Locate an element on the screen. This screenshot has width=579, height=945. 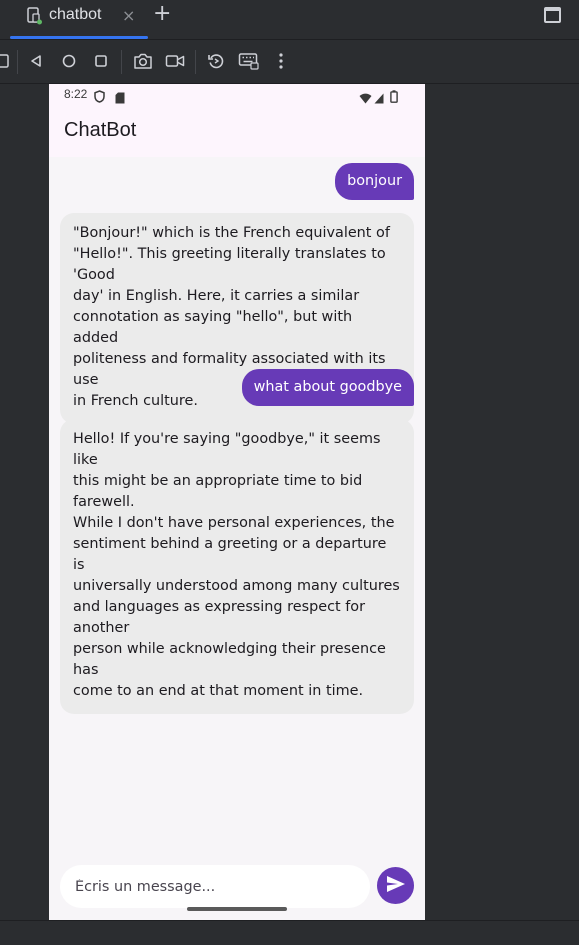
left-panel is located at coordinates (24, 502).